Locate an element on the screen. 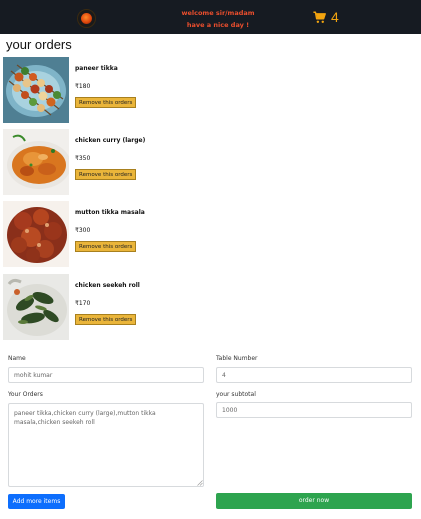 The width and height of the screenshot is (421, 519). table-number-label: Table Number is located at coordinates (237, 358).